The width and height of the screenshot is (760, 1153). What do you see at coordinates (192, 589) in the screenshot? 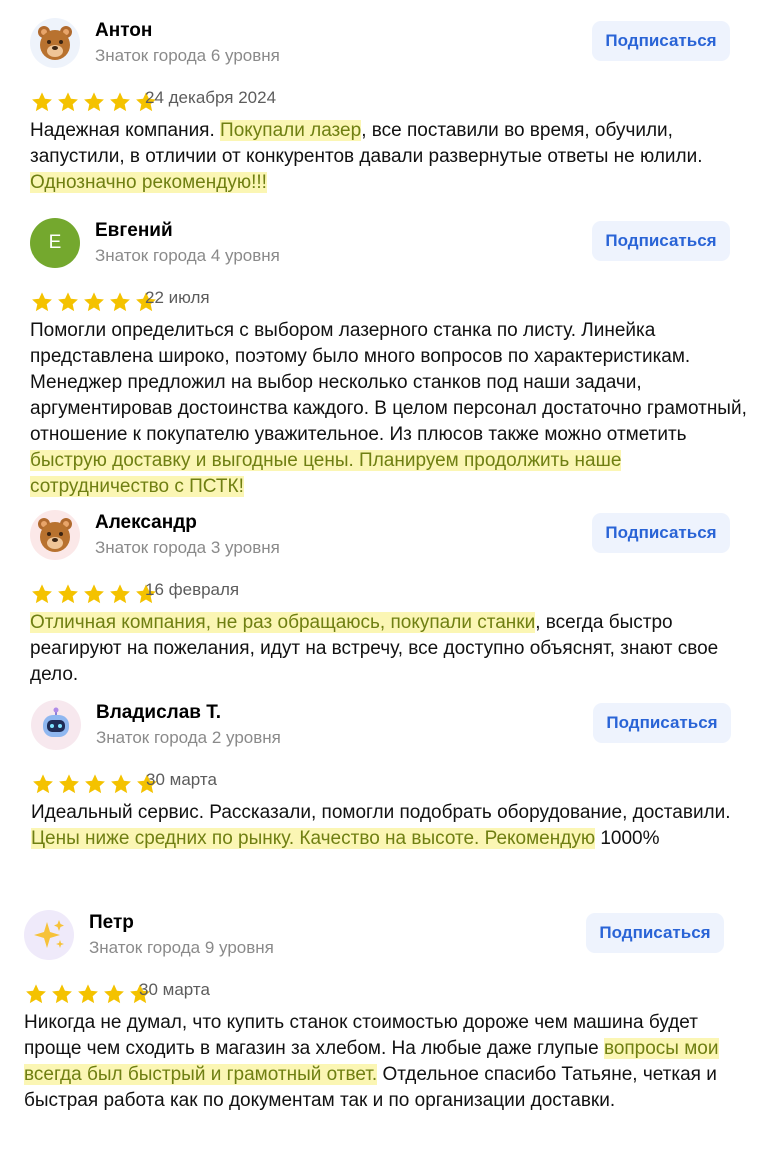
I see `review-date: 16 февраля` at bounding box center [192, 589].